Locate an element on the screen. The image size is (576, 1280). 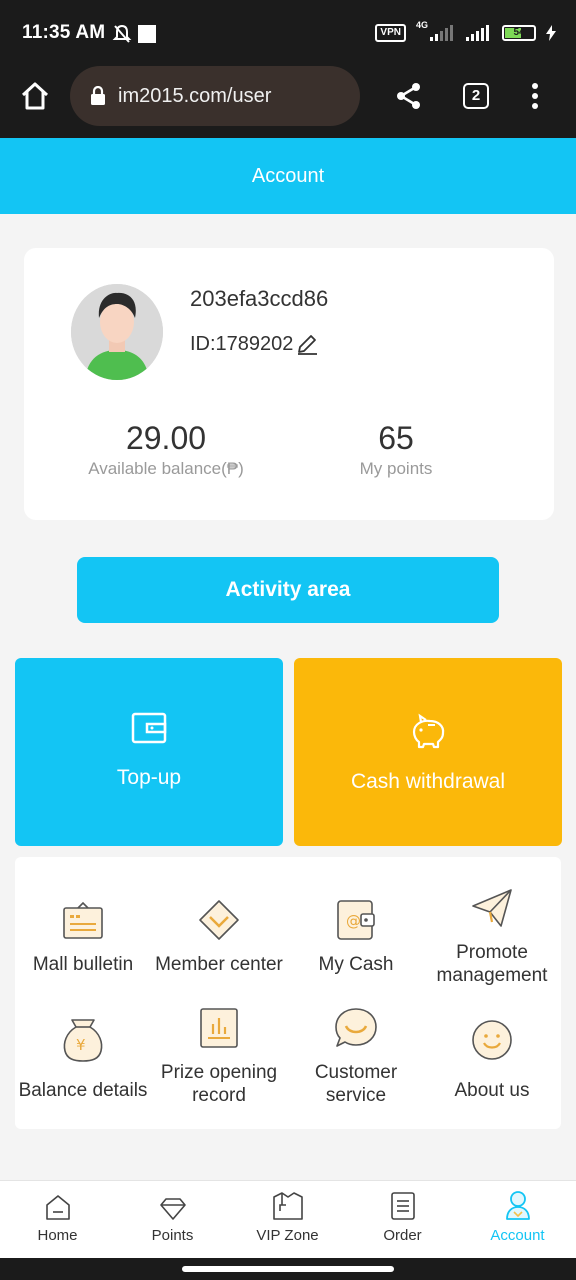
diamond-icon is located at coordinates (219, 920).